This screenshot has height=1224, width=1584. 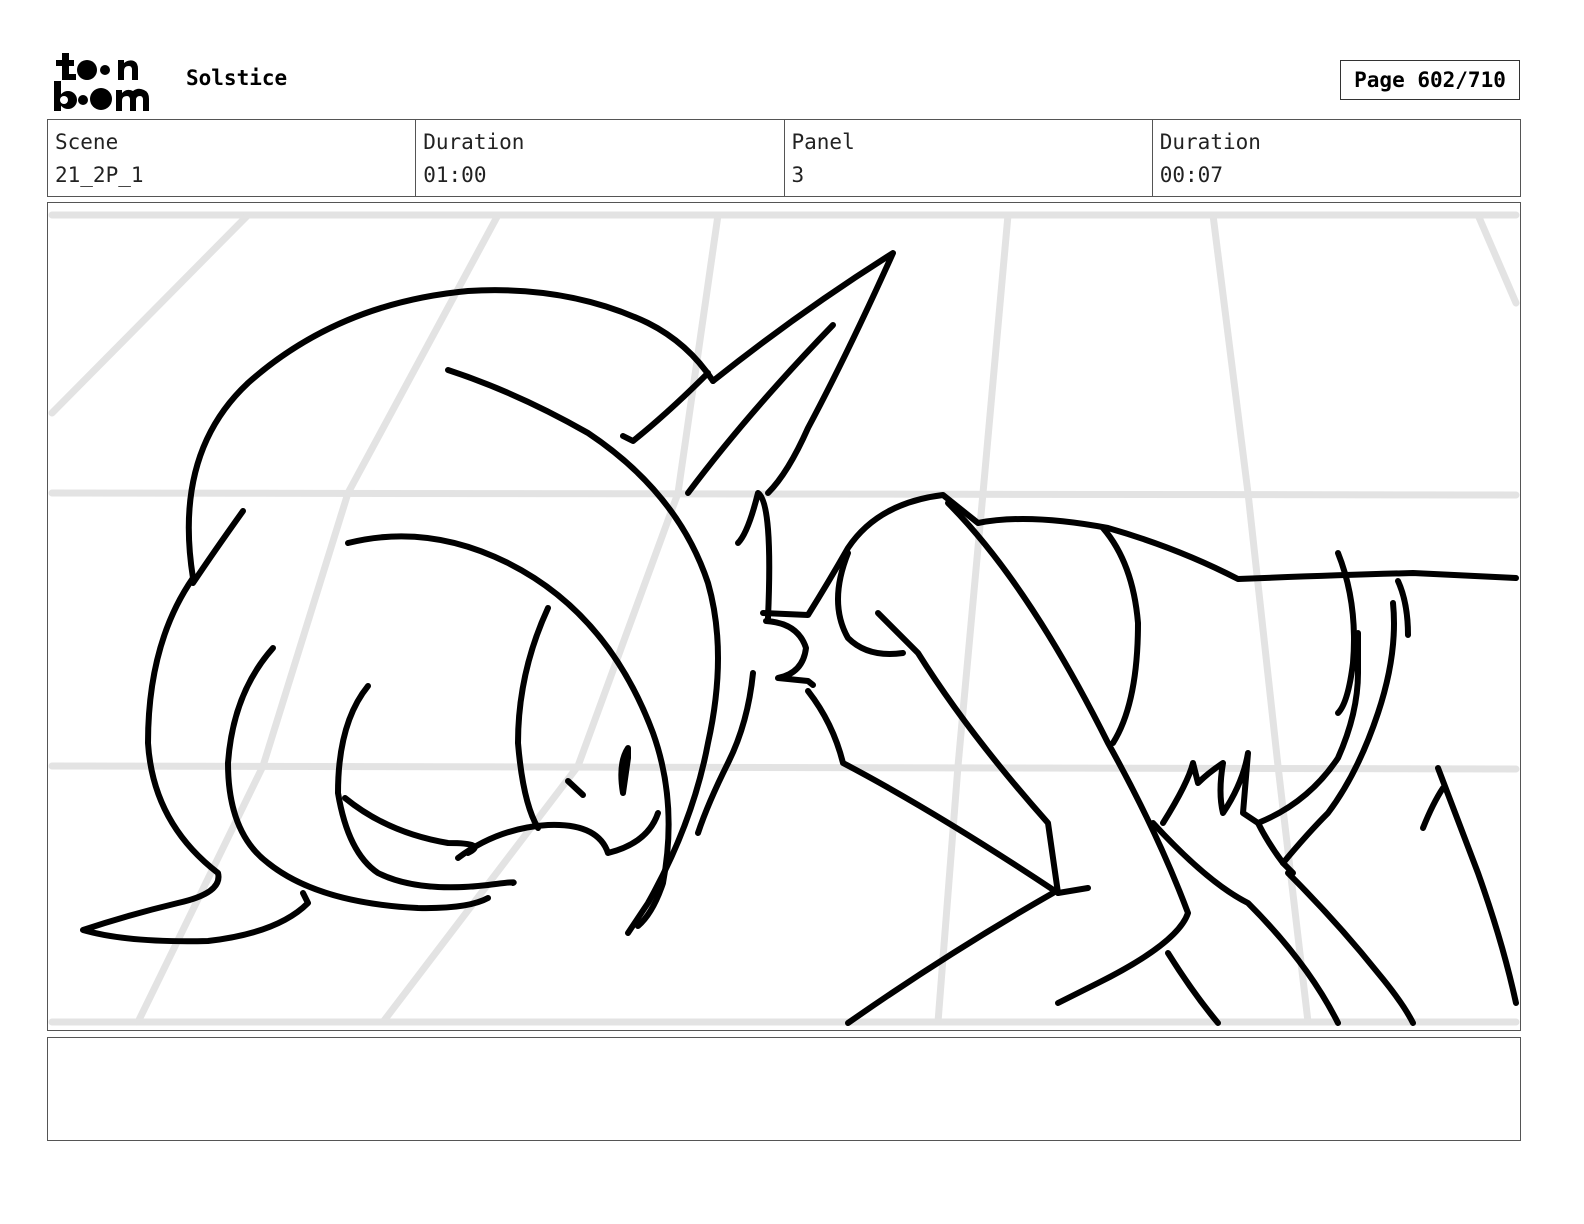 What do you see at coordinates (99, 175) in the screenshot?
I see `scene-value: 21_2P_1` at bounding box center [99, 175].